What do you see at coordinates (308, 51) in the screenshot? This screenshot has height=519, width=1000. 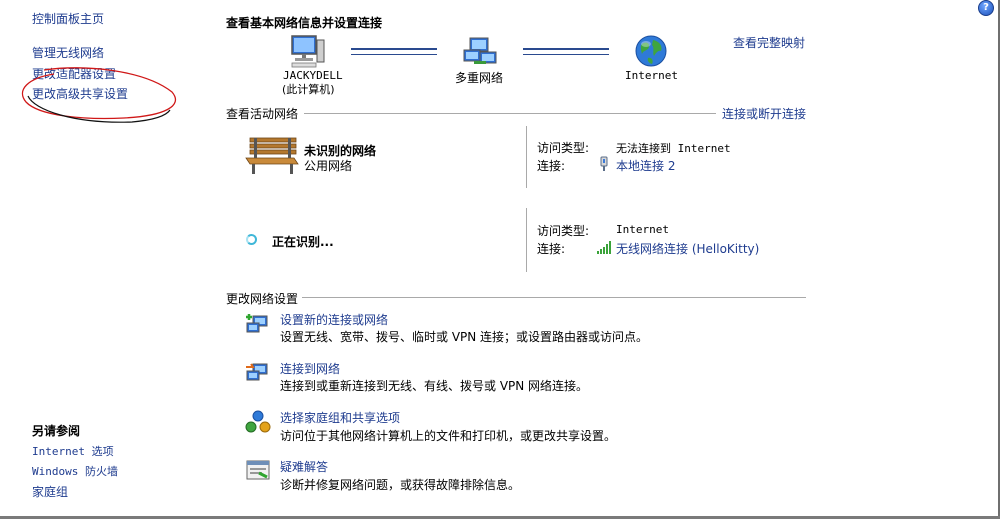 I see `computer-icon` at bounding box center [308, 51].